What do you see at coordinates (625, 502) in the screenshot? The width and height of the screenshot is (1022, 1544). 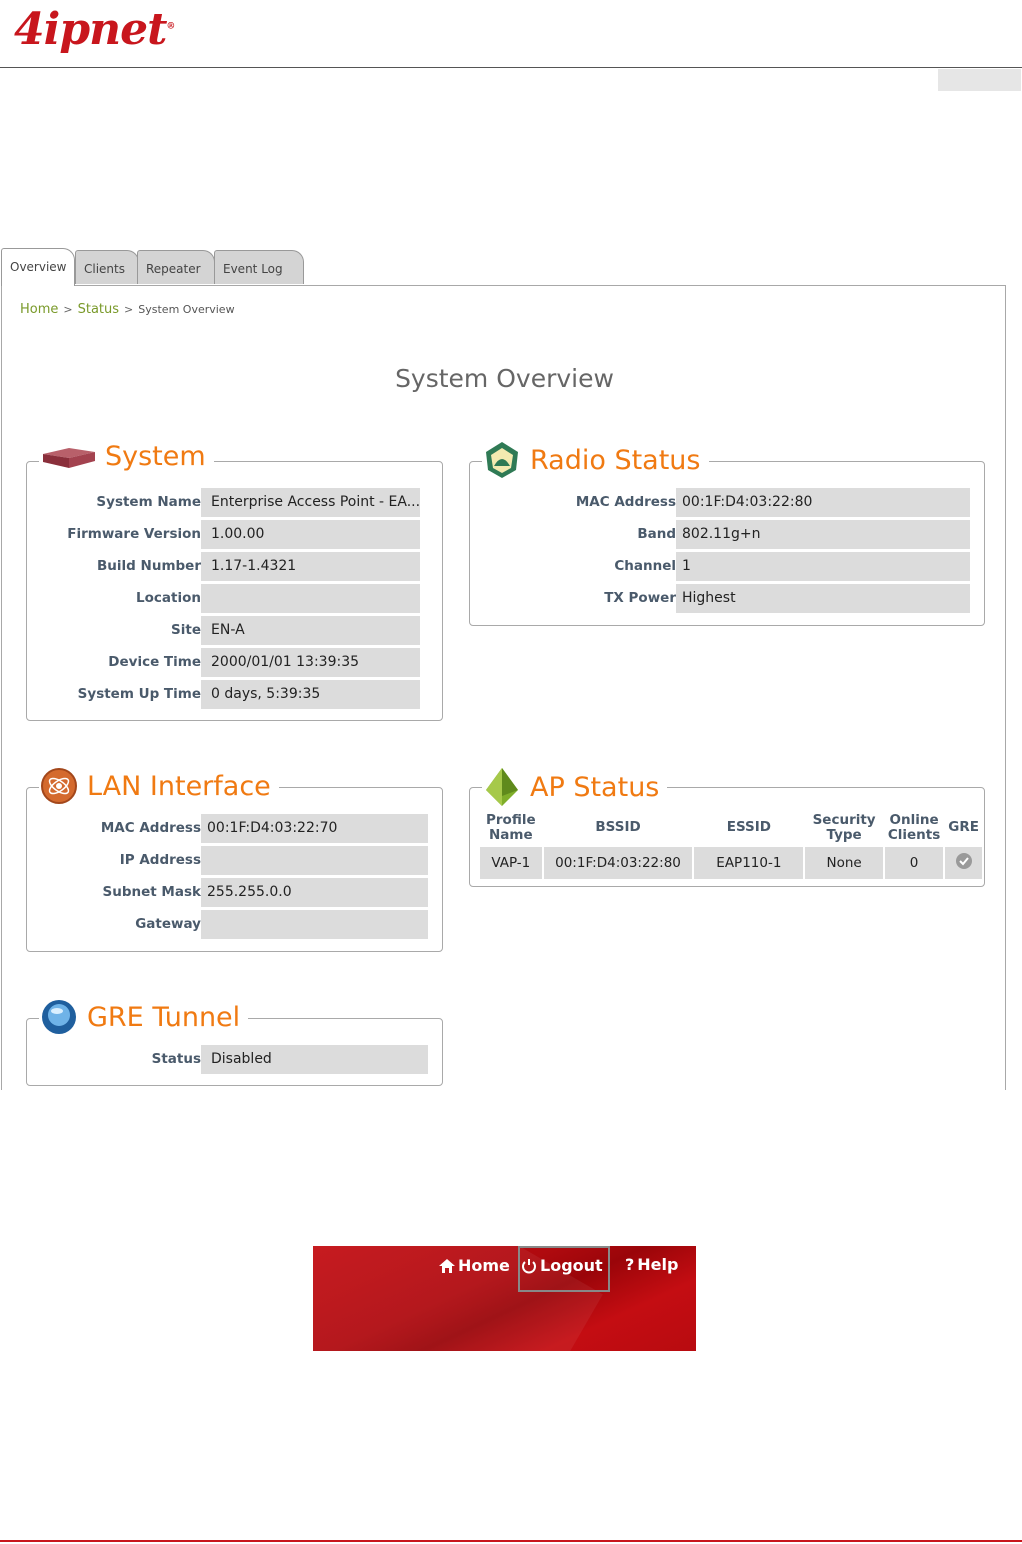 I see `radio-mac-label: MAC Address` at bounding box center [625, 502].